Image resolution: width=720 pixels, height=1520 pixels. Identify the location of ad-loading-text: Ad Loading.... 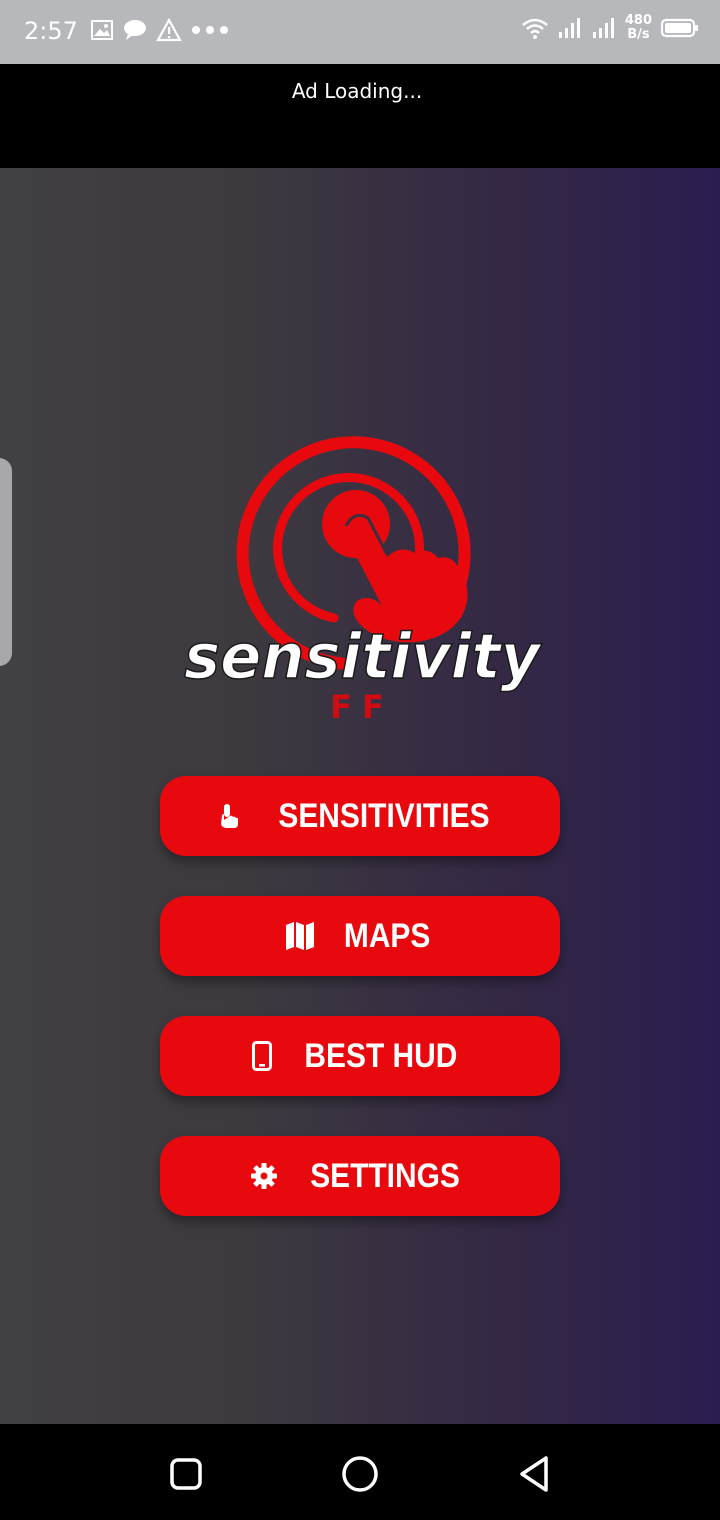
(357, 91).